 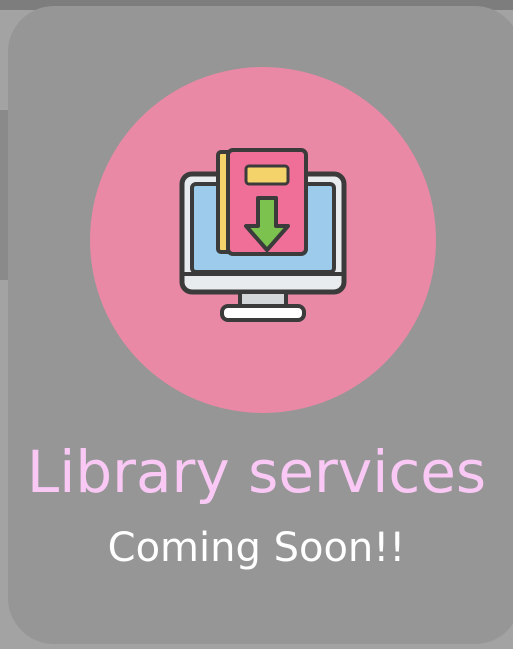 I want to click on tile-title: Library services, so click(x=256, y=472).